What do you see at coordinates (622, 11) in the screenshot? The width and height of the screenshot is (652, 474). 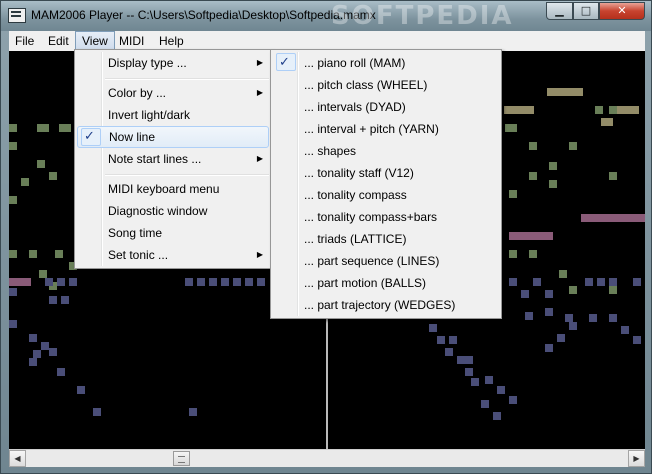 I see `close-button: ✕` at bounding box center [622, 11].